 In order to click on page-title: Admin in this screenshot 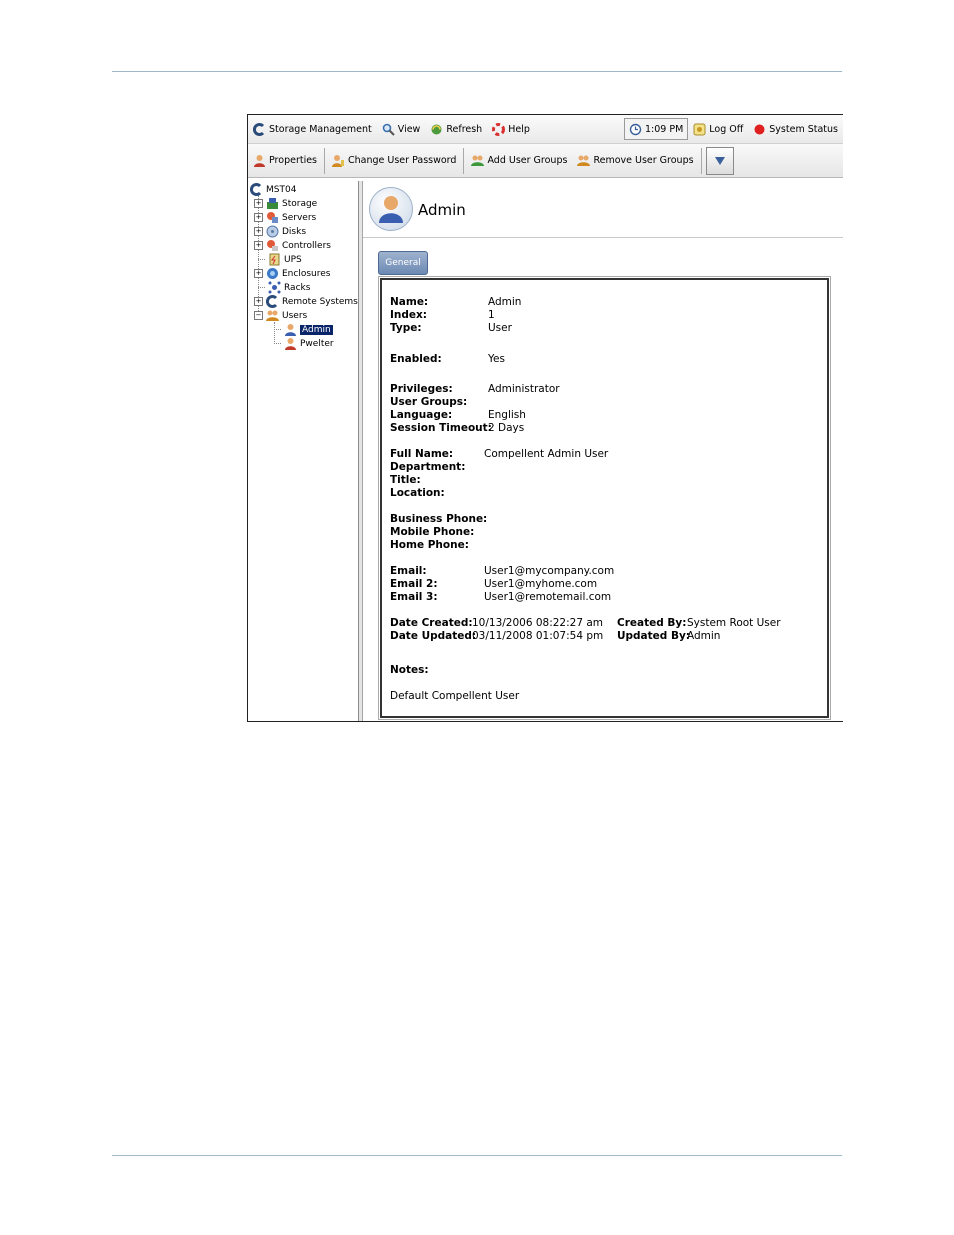, I will do `click(442, 210)`.